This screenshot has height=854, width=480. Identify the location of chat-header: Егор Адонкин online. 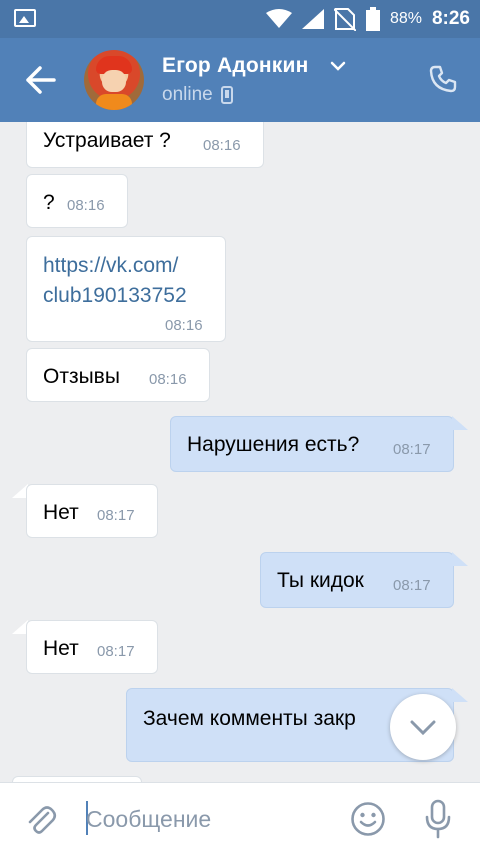
(240, 80).